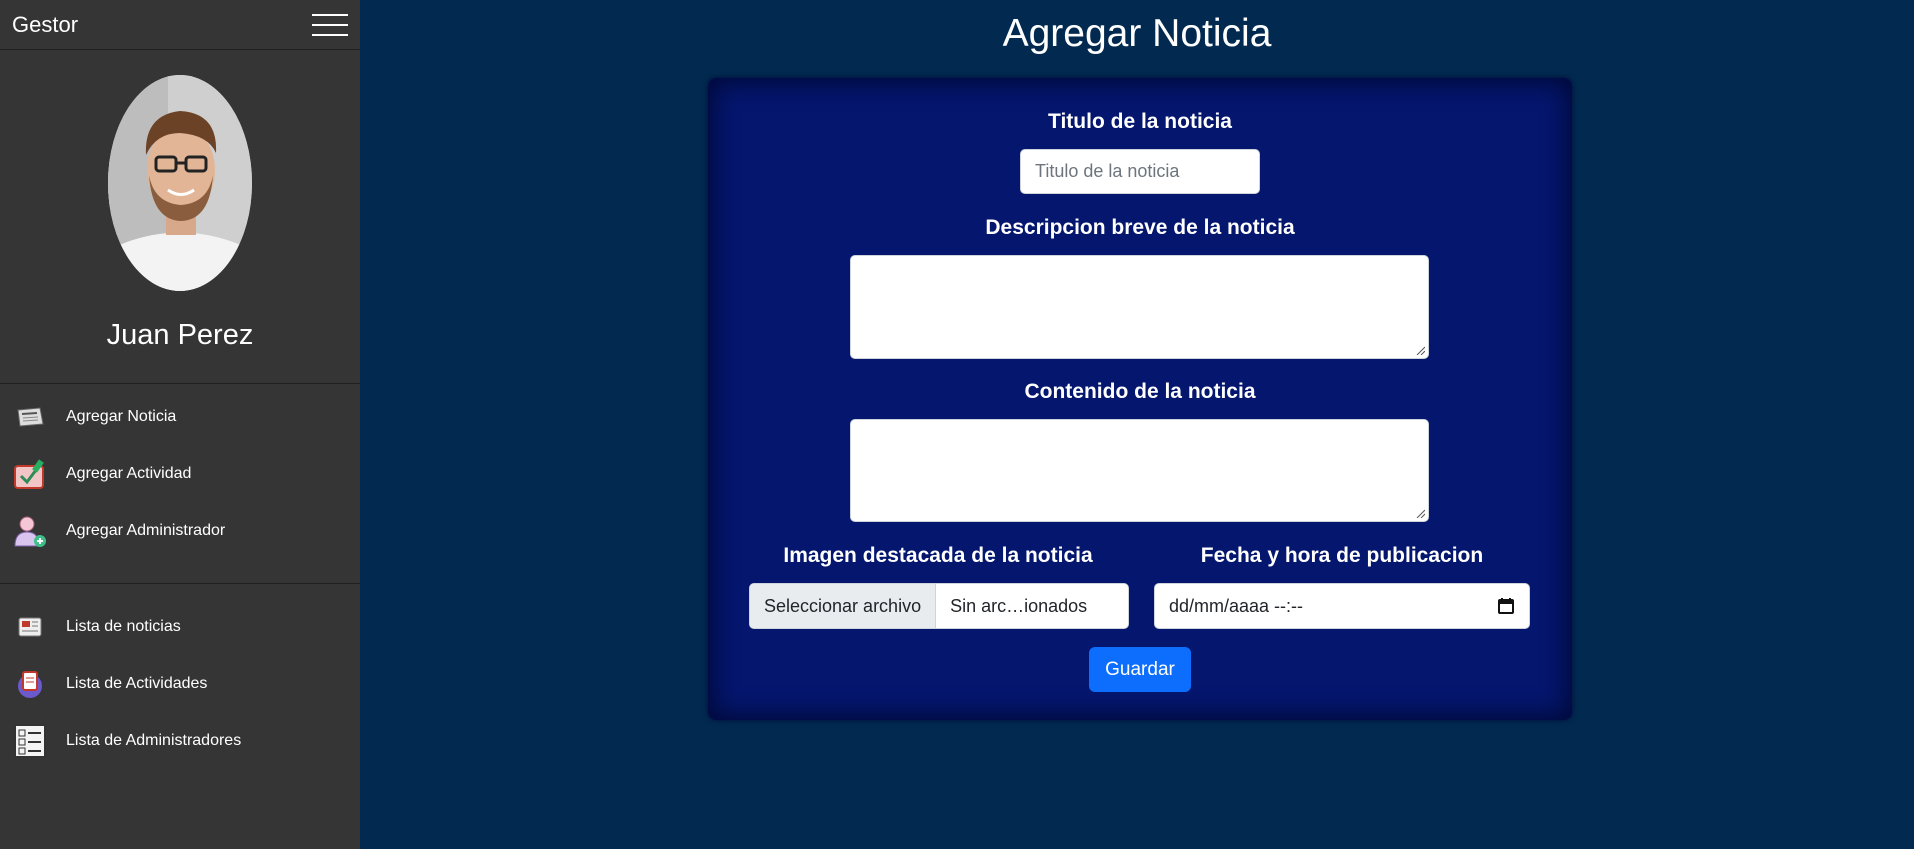 This screenshot has height=849, width=1914. What do you see at coordinates (1140, 669) in the screenshot?
I see `save-button: Guardar` at bounding box center [1140, 669].